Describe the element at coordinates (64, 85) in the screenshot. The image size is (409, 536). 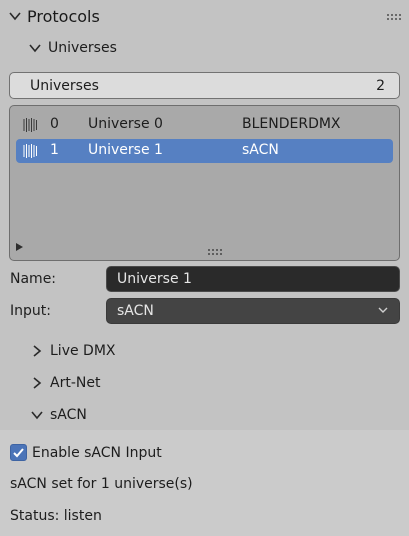
I see `universe-count-label: Universes` at that location.